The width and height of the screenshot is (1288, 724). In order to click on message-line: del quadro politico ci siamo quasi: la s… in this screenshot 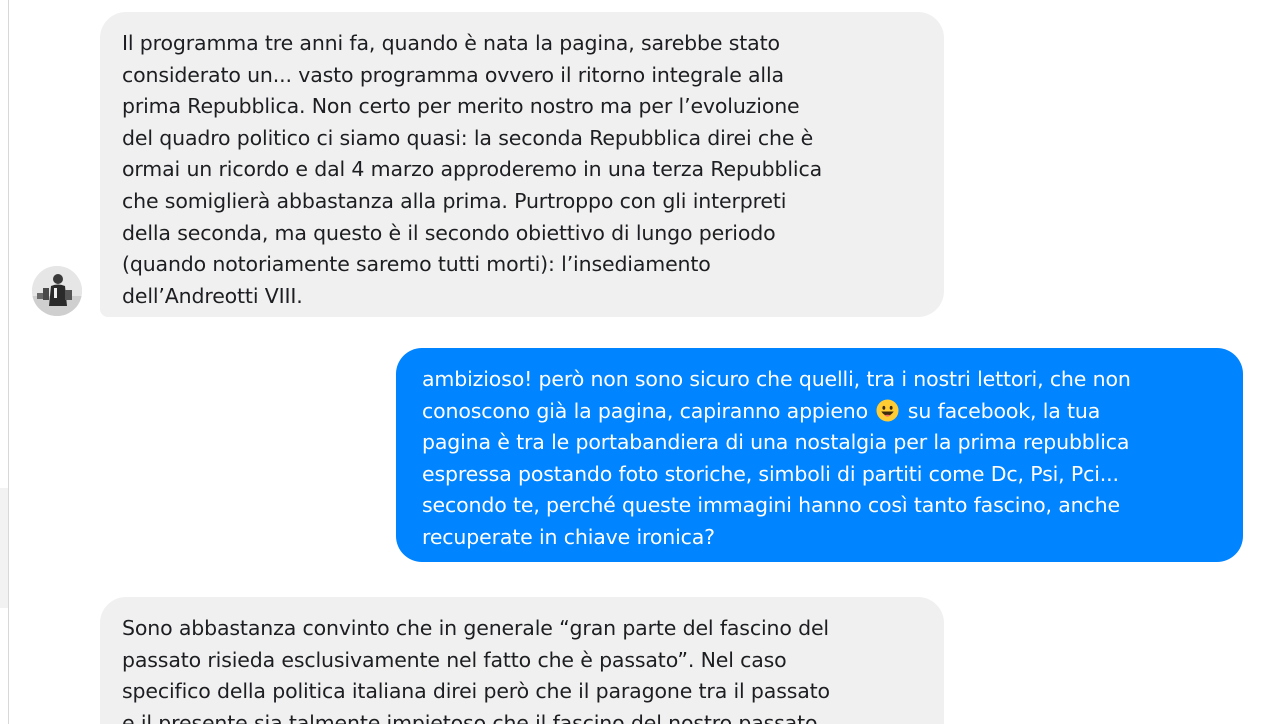, I will do `click(468, 137)`.